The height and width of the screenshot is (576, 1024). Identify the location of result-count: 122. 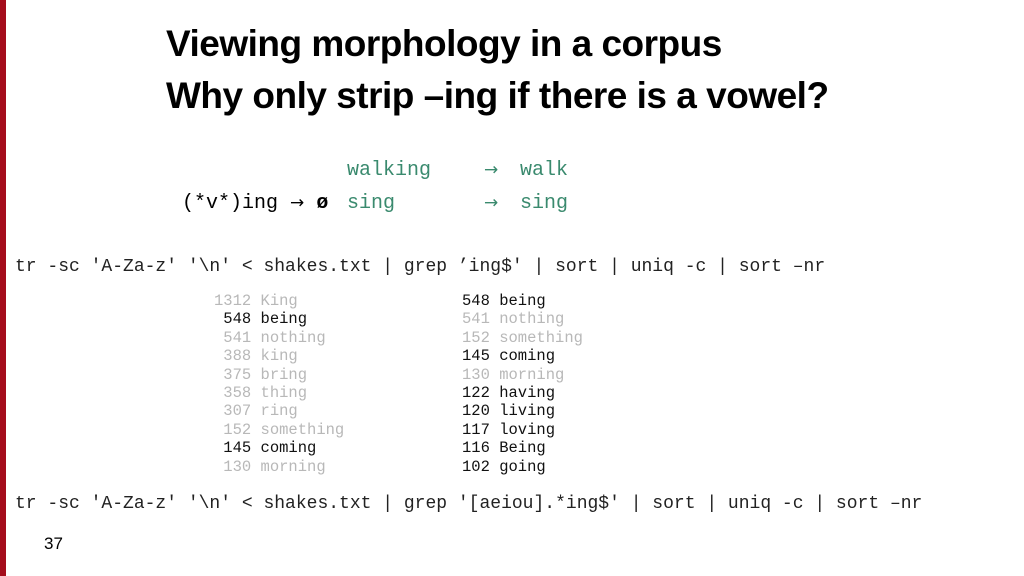
(476, 393).